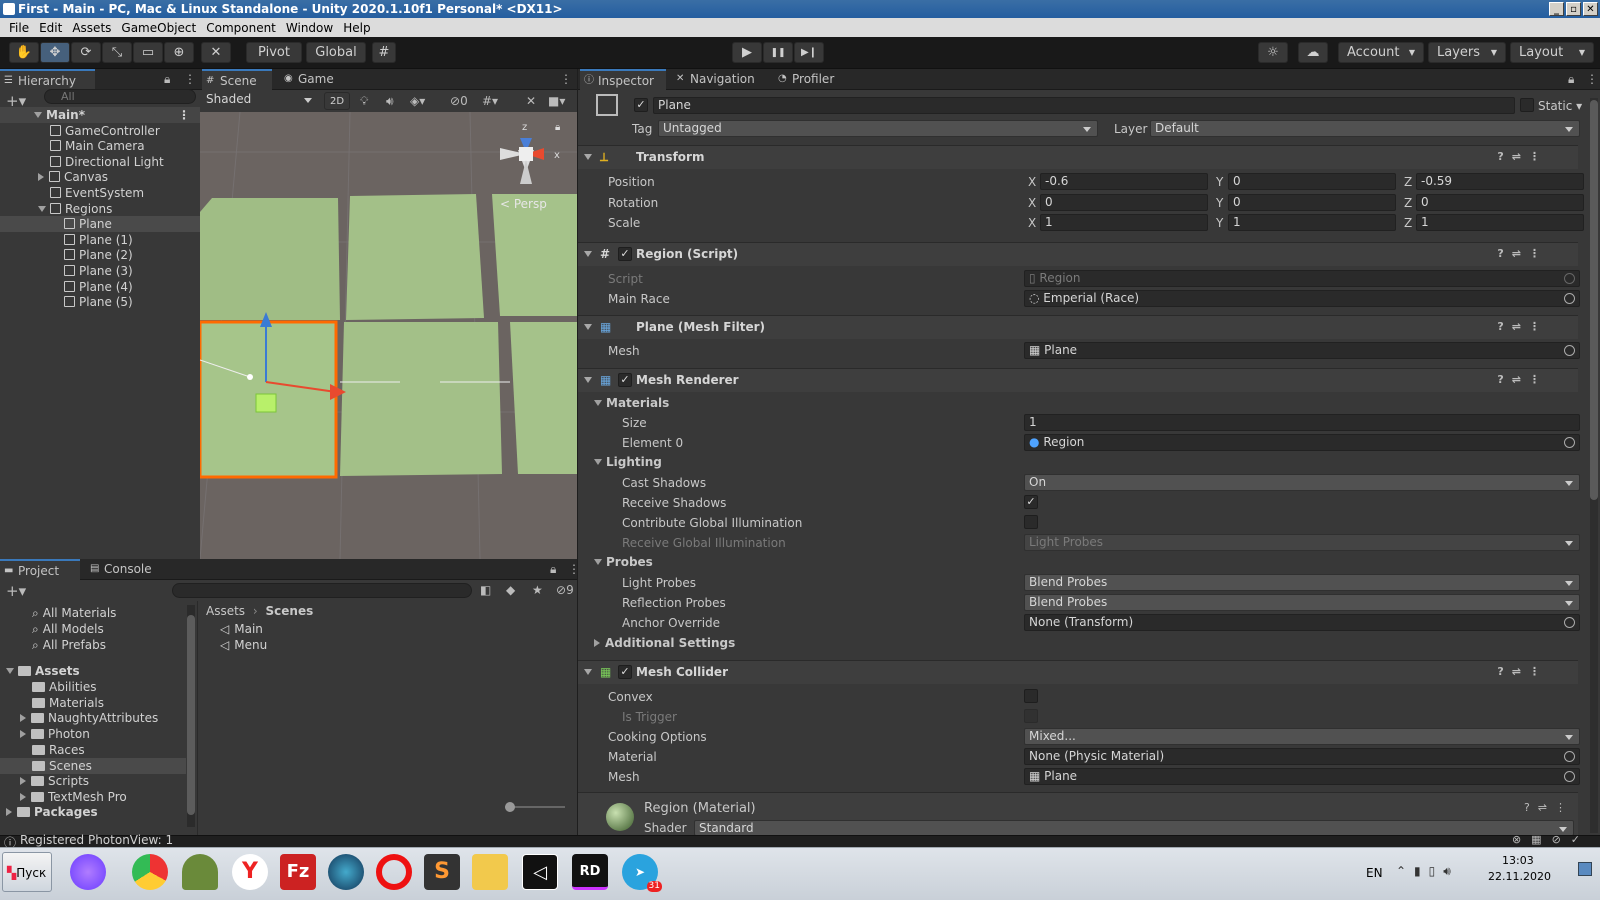  Describe the element at coordinates (490, 101) in the screenshot. I see `grid-toggle-icon: #▾` at that location.